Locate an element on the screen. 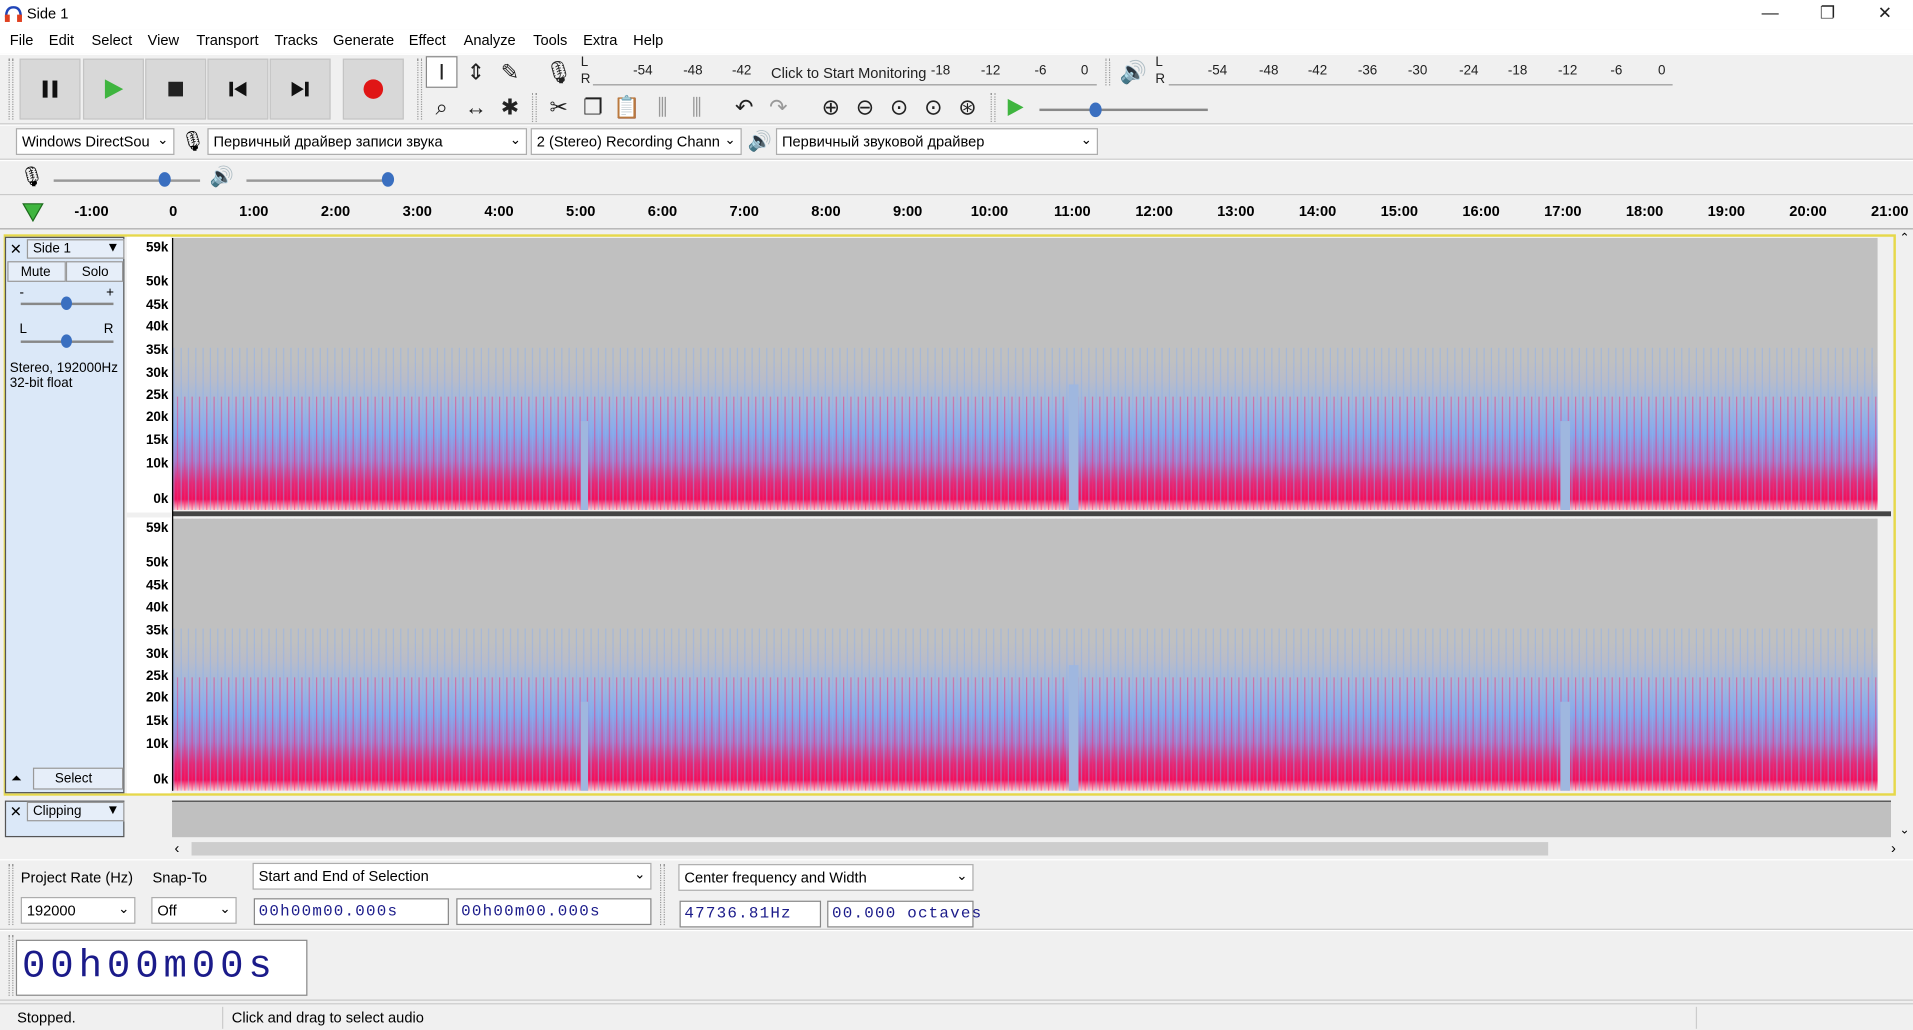 The width and height of the screenshot is (1913, 1030). maximize-button: ❐ is located at coordinates (1828, 12).